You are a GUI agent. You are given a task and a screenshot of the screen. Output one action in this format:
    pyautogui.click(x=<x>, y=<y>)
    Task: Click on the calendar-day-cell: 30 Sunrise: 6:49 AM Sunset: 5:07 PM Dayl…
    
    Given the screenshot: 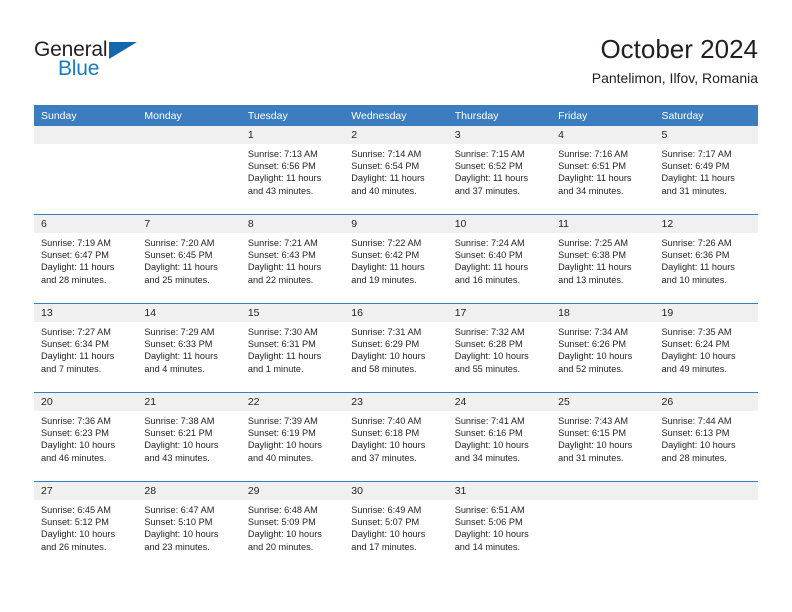 What is the action you would take?
    pyautogui.click(x=396, y=525)
    